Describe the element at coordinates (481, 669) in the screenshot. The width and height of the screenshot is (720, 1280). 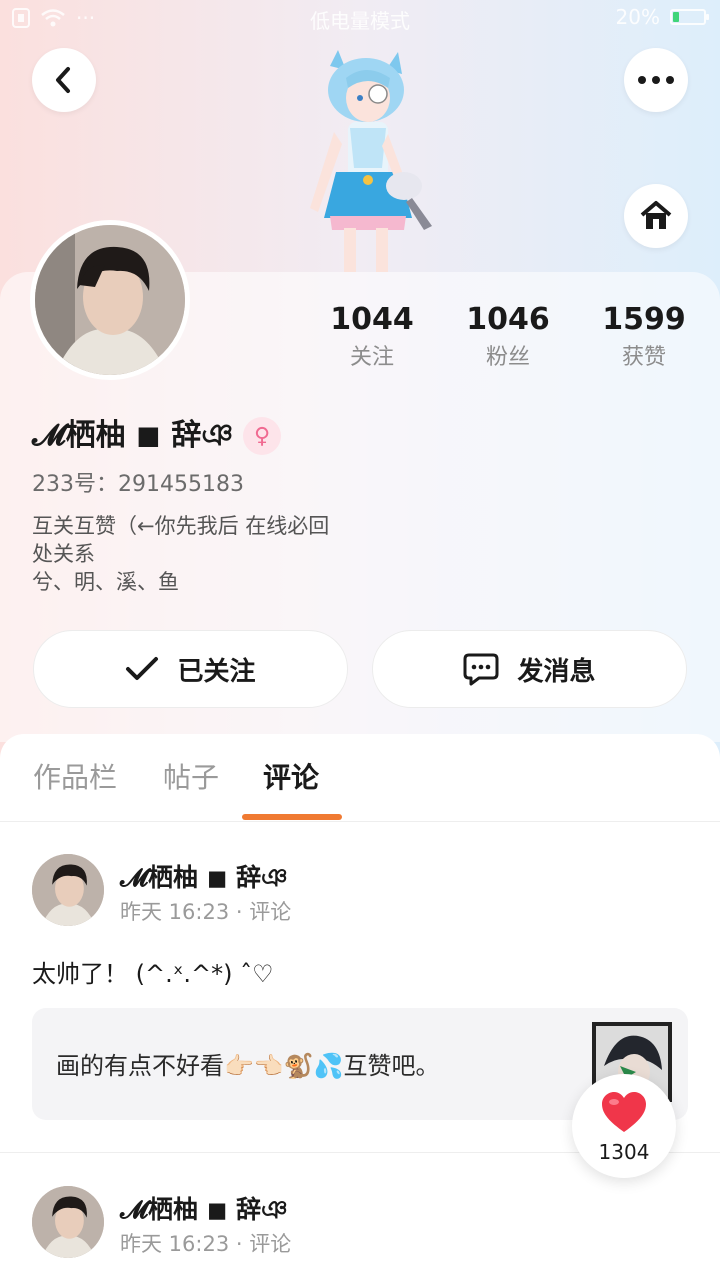
I see `chat-bubble-icon` at that location.